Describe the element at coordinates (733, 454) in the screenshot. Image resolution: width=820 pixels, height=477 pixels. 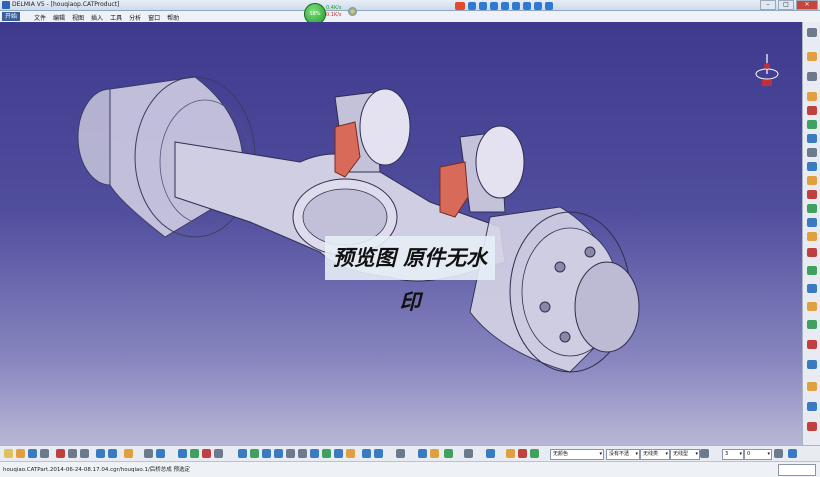
I see `point-select: 3` at that location.